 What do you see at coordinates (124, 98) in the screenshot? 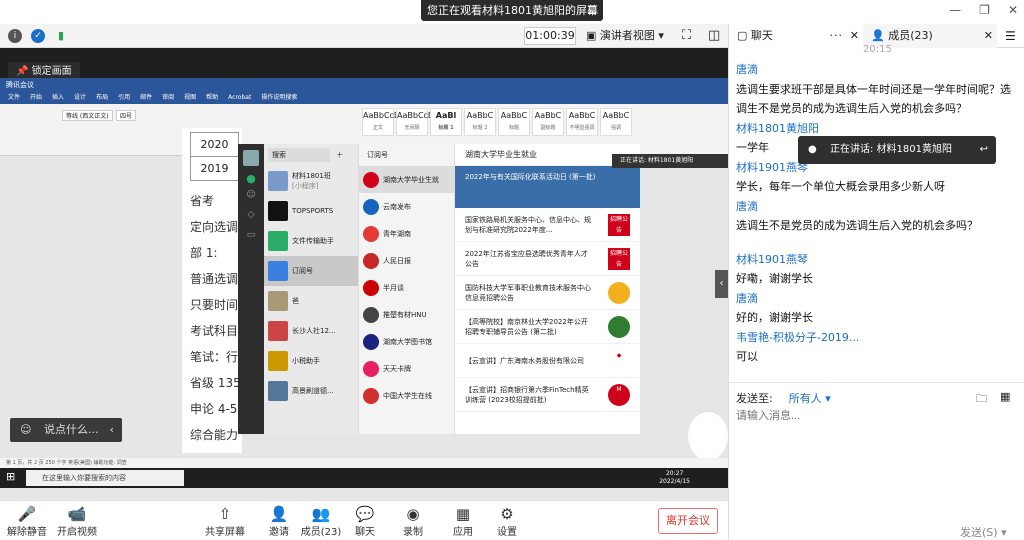
I see `word-menu-item: 引用` at bounding box center [124, 98].